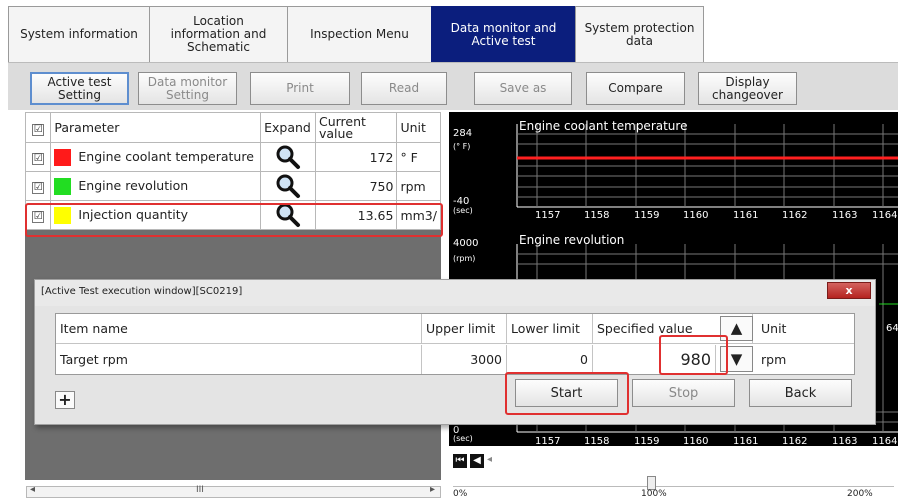  I want to click on expand-header: Expand, so click(288, 127).